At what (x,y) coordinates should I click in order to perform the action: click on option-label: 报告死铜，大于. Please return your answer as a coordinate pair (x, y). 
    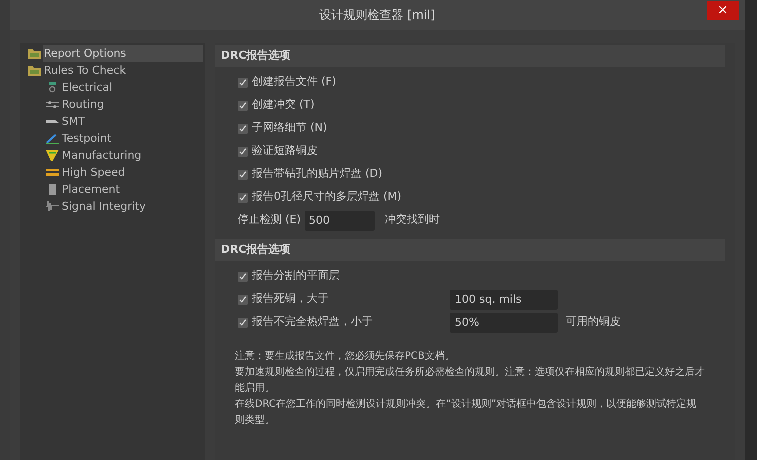
    Looking at the image, I should click on (290, 299).